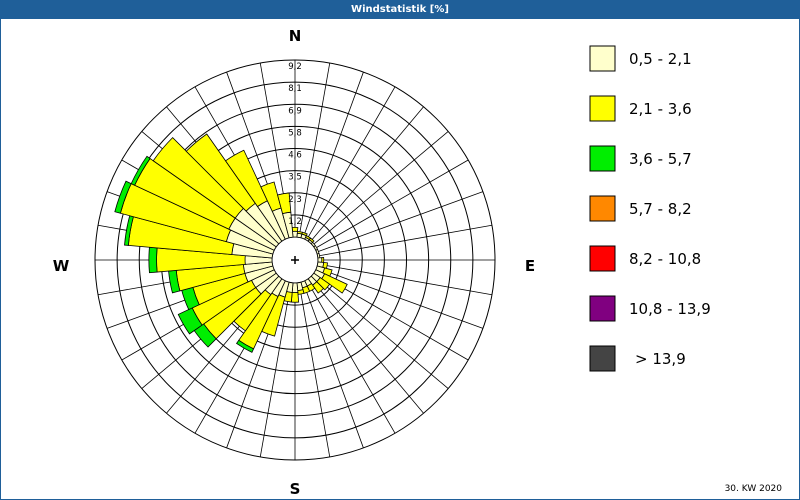 The width and height of the screenshot is (800, 500). I want to click on radial-tick-label: 4,6, so click(295, 156).